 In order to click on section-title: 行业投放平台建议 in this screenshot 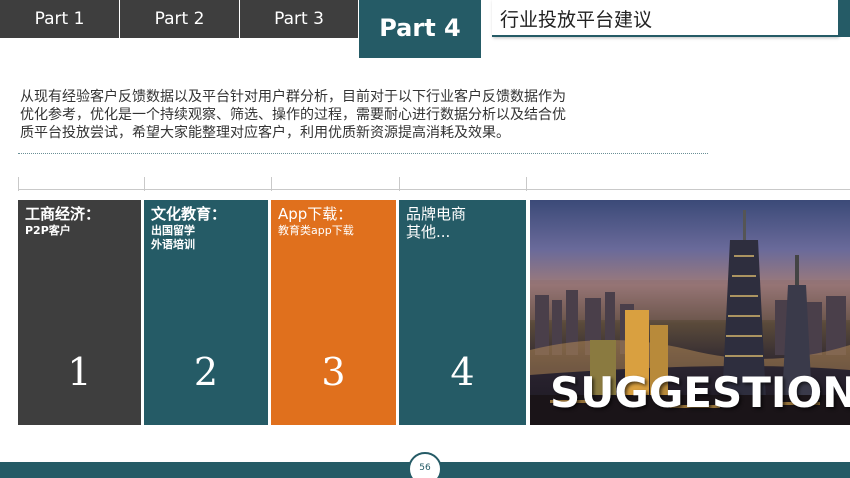, I will do `click(576, 20)`.